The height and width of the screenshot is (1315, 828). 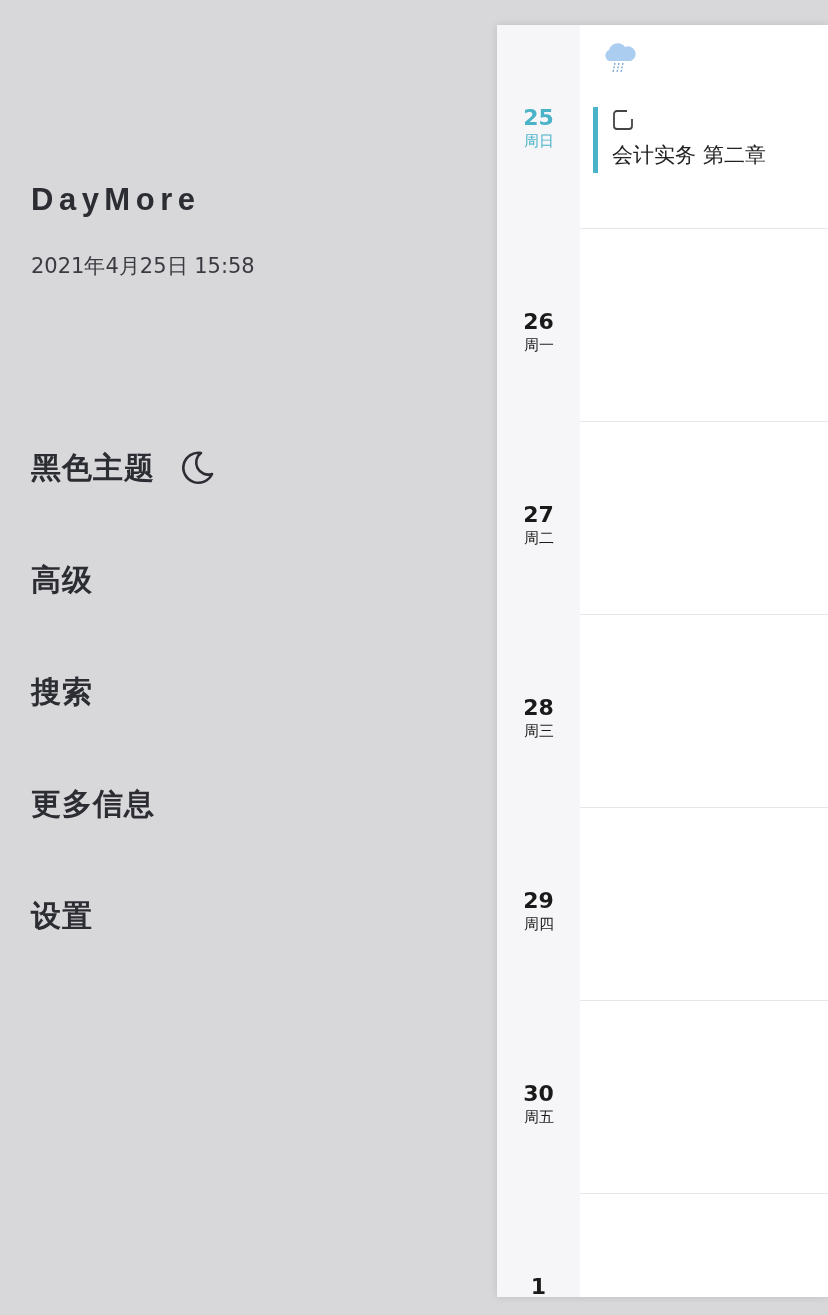 I want to click on menu-item: 高级, so click(x=62, y=580).